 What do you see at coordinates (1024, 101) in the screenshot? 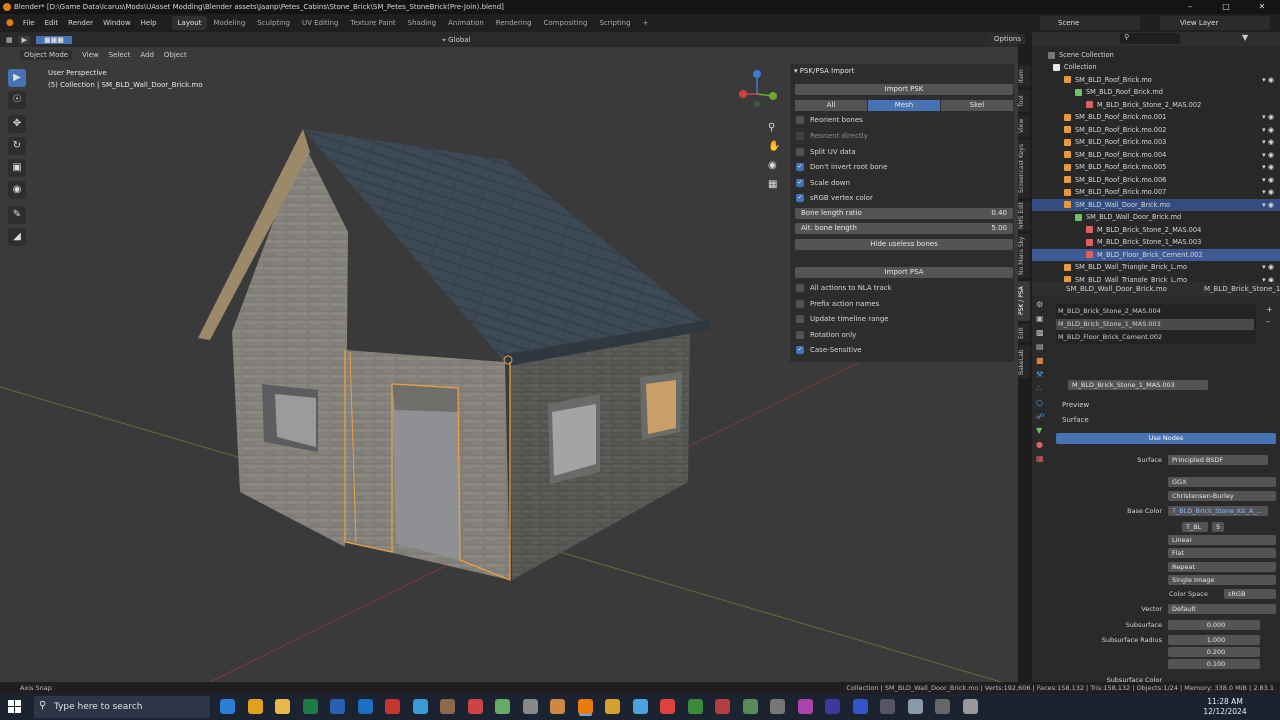
I see `tab-tool: Tool` at bounding box center [1024, 101].